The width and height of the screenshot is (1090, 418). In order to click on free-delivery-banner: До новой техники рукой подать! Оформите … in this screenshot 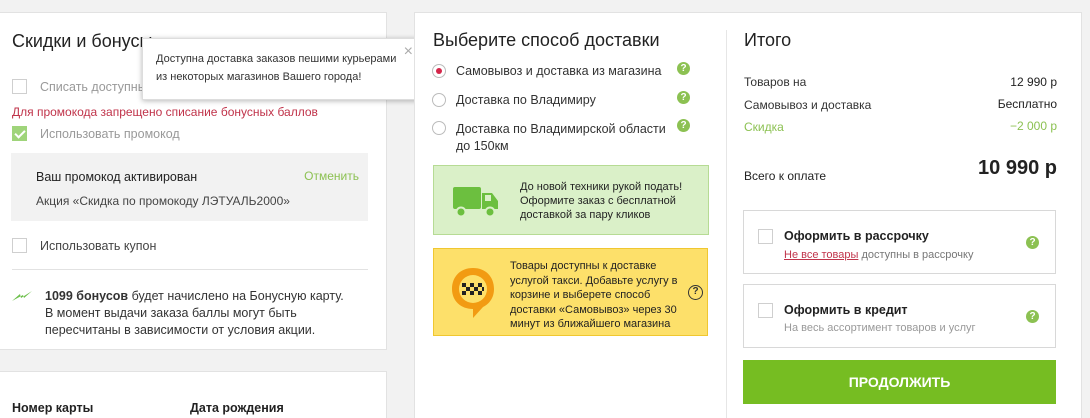, I will do `click(571, 200)`.